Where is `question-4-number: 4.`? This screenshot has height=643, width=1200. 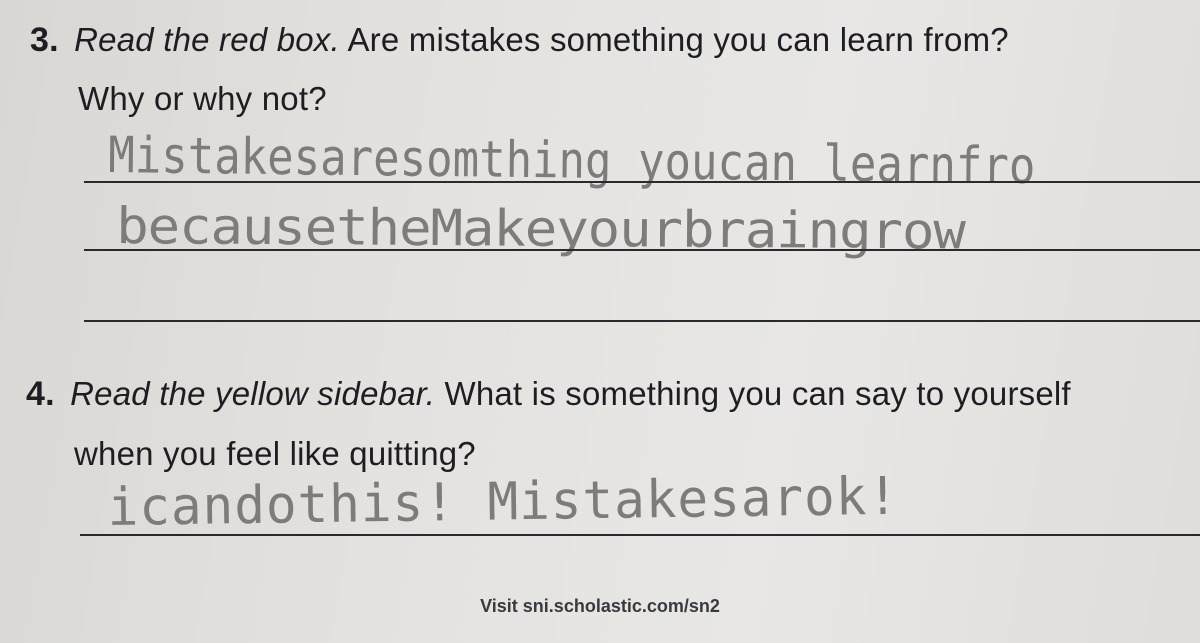
question-4-number: 4. is located at coordinates (40, 394).